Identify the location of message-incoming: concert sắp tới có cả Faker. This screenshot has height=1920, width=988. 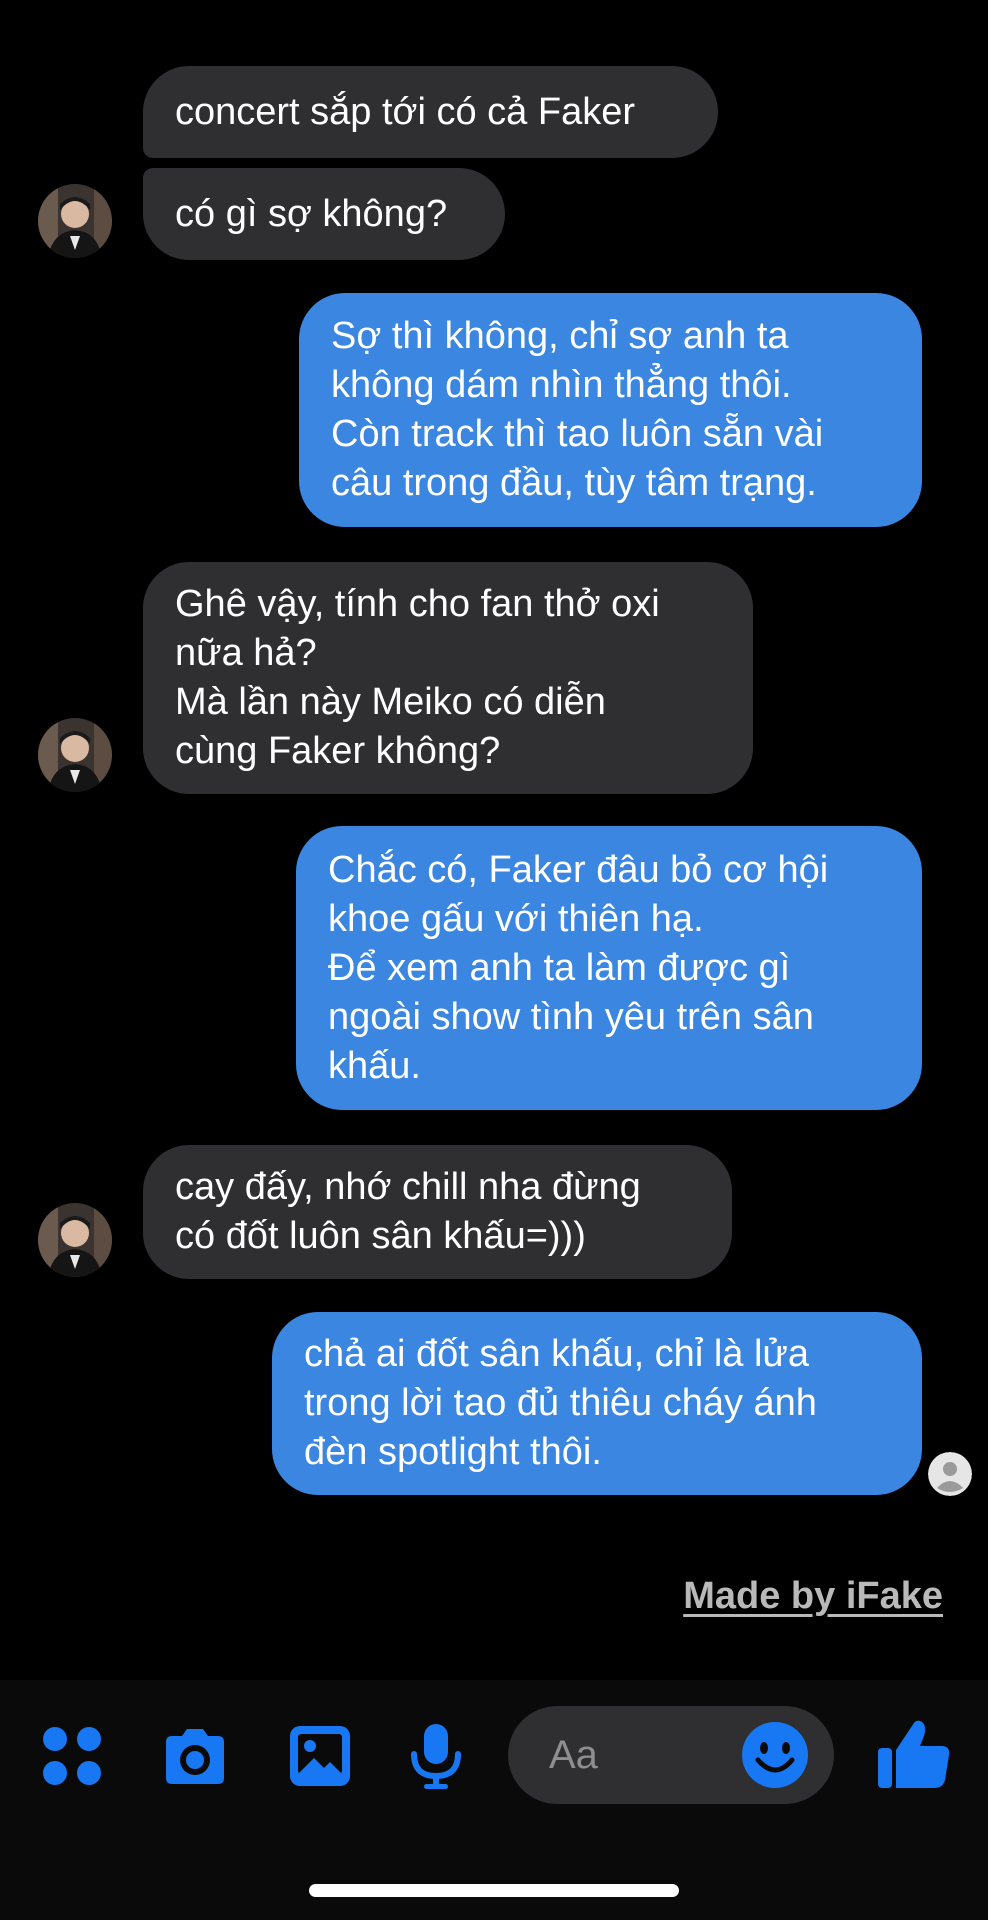
(430, 112).